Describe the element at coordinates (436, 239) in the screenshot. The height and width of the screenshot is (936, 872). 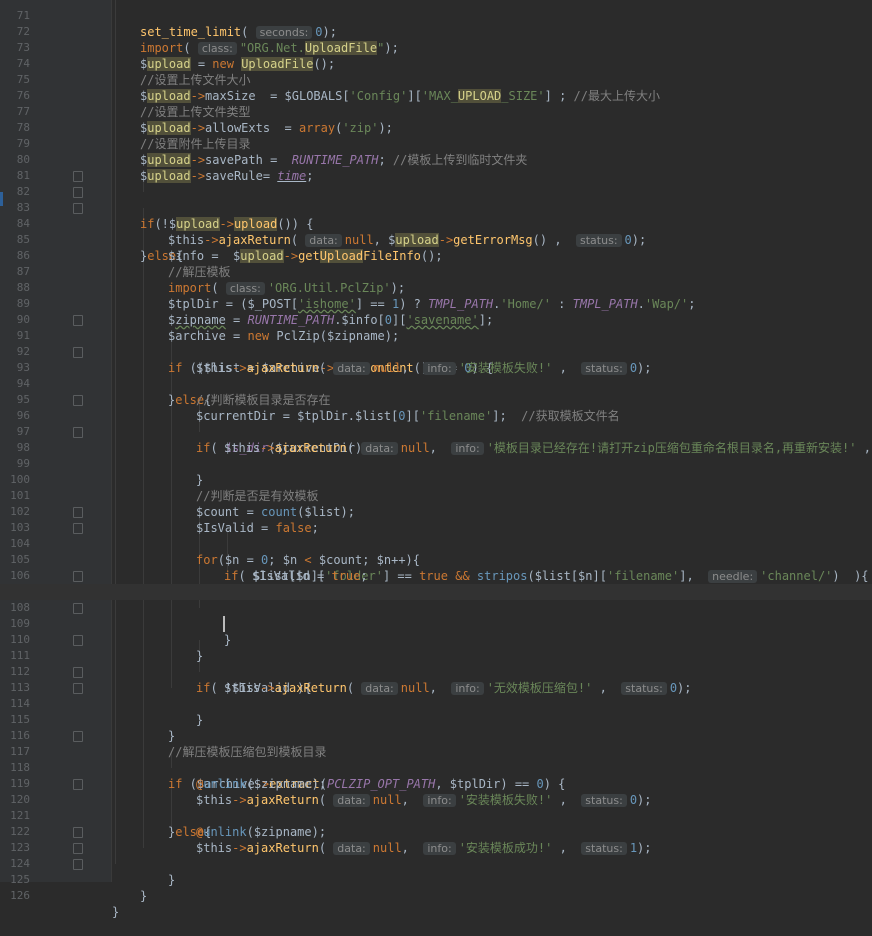
I see `code-line: 85 $info = $upload->getUploadFileInfo();` at that location.